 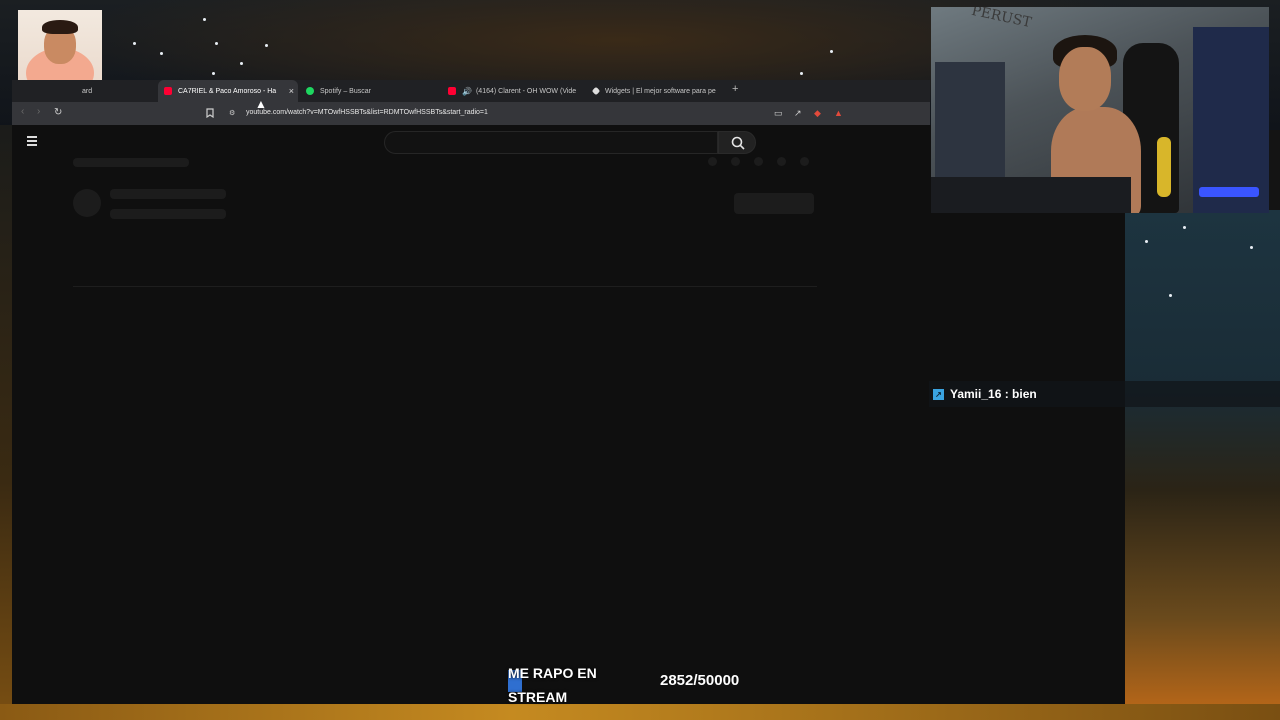 I want to click on stream-background-left, so click(x=6, y=422).